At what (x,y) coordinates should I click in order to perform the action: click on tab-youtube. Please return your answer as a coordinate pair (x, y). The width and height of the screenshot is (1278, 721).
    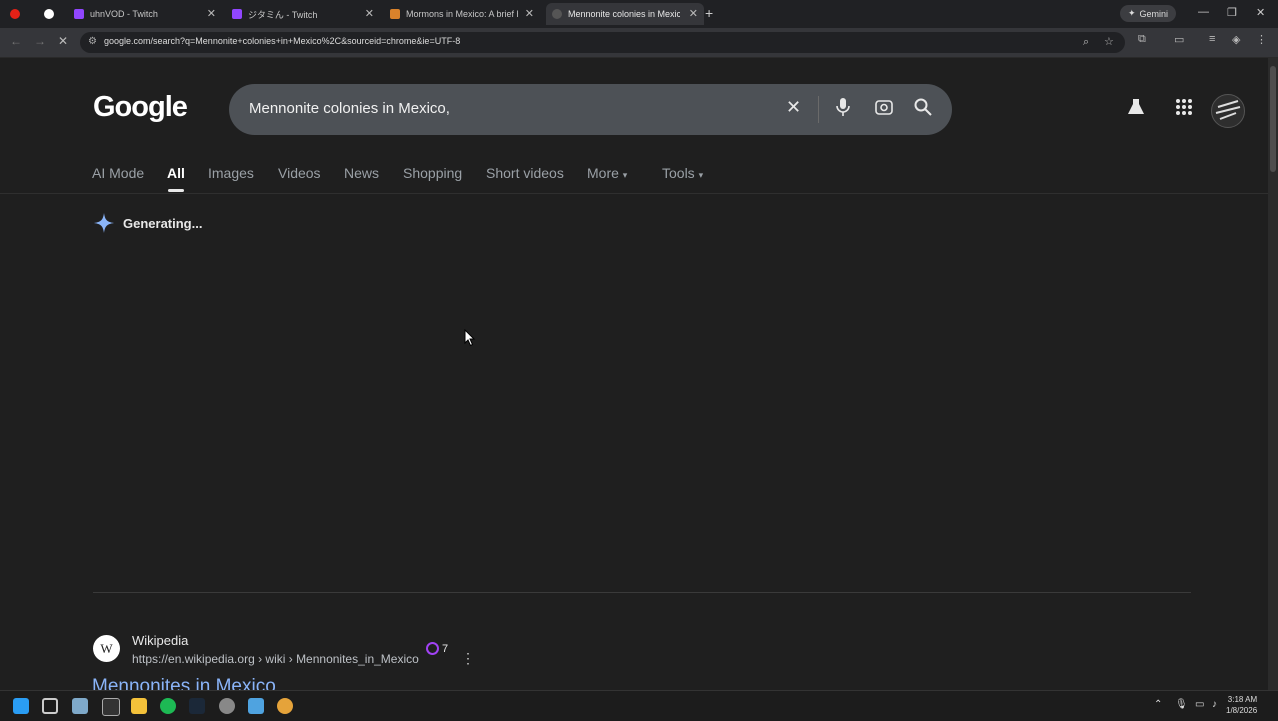
    Looking at the image, I should click on (20, 14).